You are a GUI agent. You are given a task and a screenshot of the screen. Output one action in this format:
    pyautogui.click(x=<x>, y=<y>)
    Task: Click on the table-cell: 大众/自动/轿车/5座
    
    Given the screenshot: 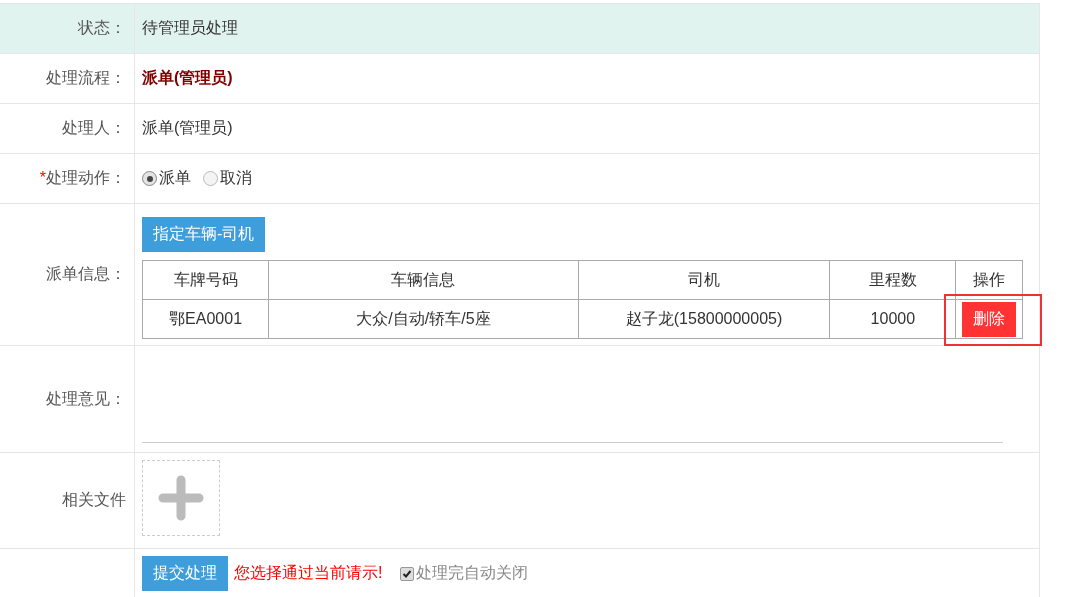 What is the action you would take?
    pyautogui.click(x=423, y=319)
    